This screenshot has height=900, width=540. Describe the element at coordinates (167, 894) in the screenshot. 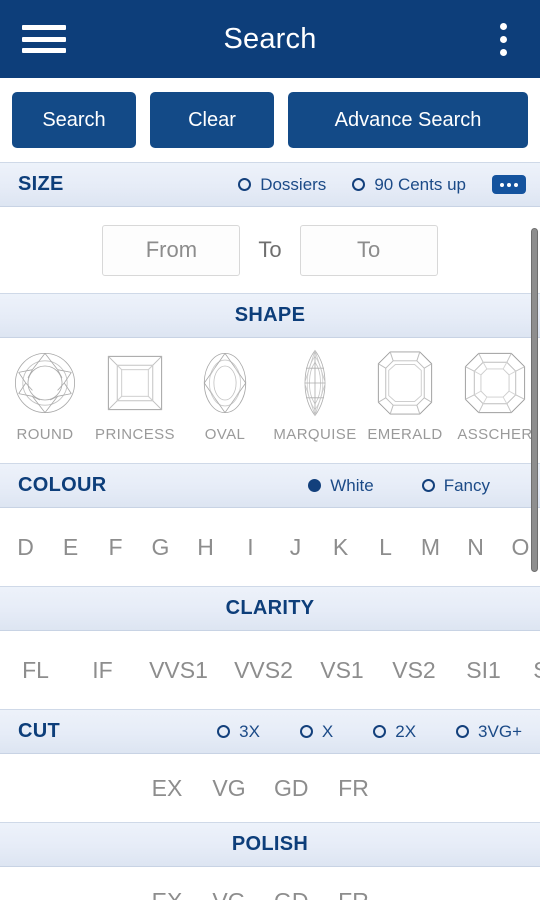

I see `polish-grade-chip: EX` at that location.